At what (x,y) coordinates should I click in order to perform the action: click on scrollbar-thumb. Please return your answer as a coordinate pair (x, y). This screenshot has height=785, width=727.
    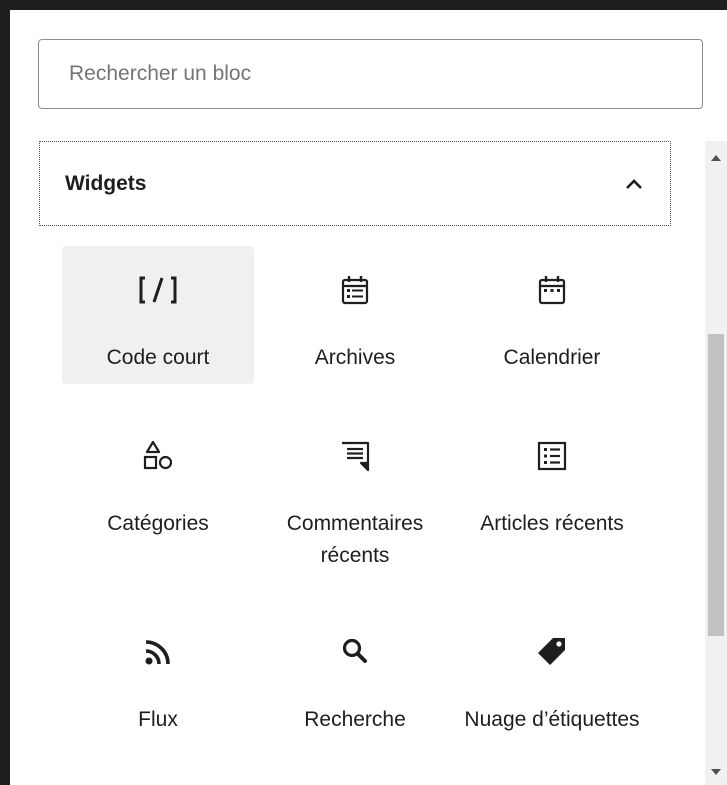
    Looking at the image, I should click on (716, 485).